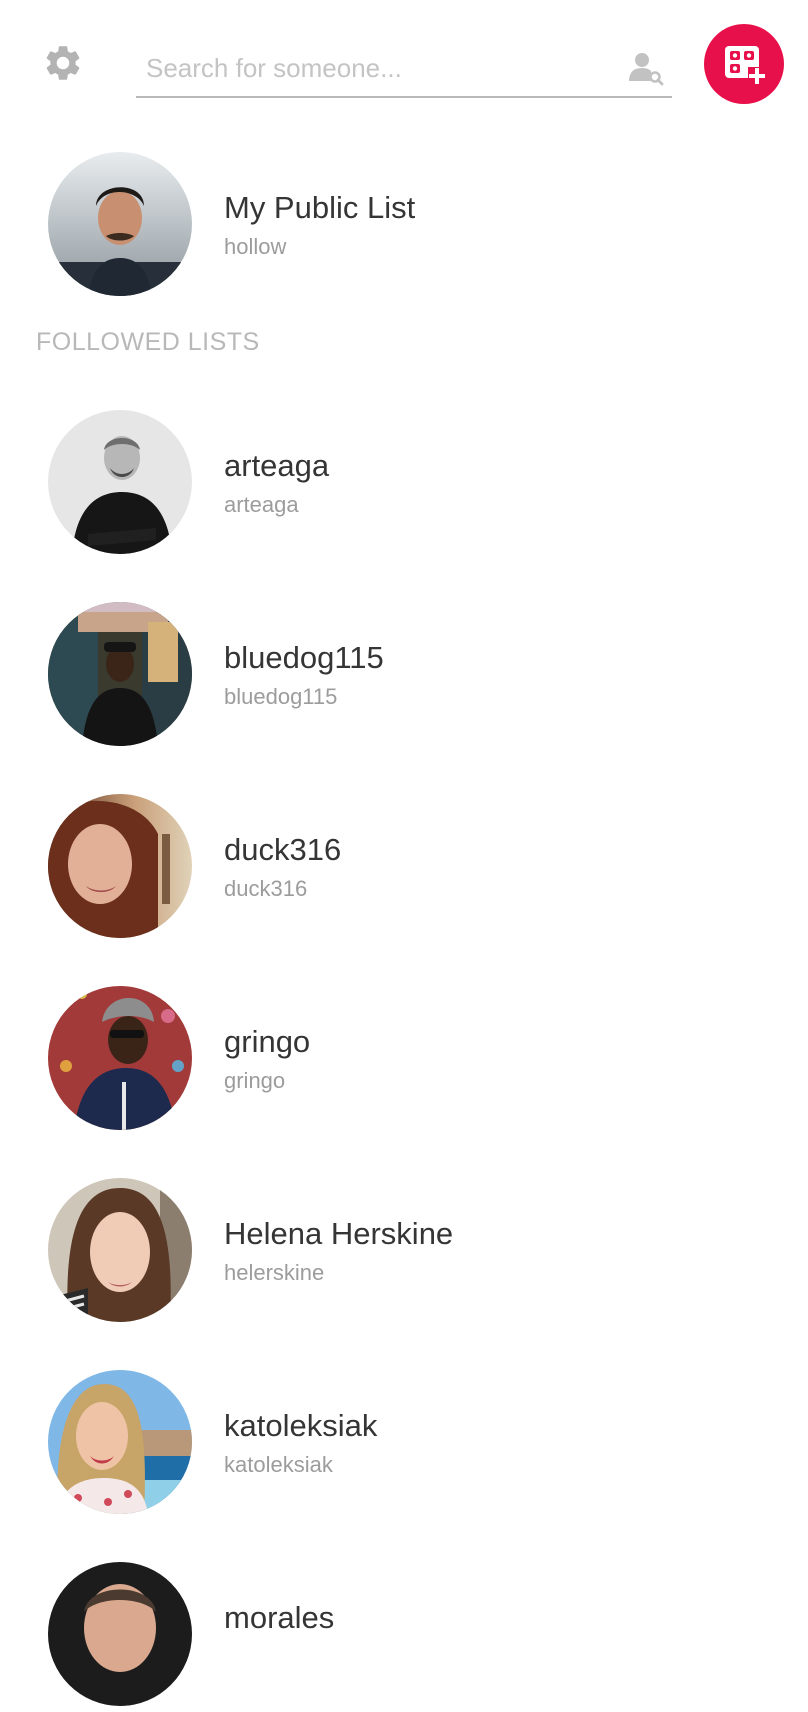  Describe the element at coordinates (404, 869) in the screenshot. I see `list-item: duck316 duck316` at that location.